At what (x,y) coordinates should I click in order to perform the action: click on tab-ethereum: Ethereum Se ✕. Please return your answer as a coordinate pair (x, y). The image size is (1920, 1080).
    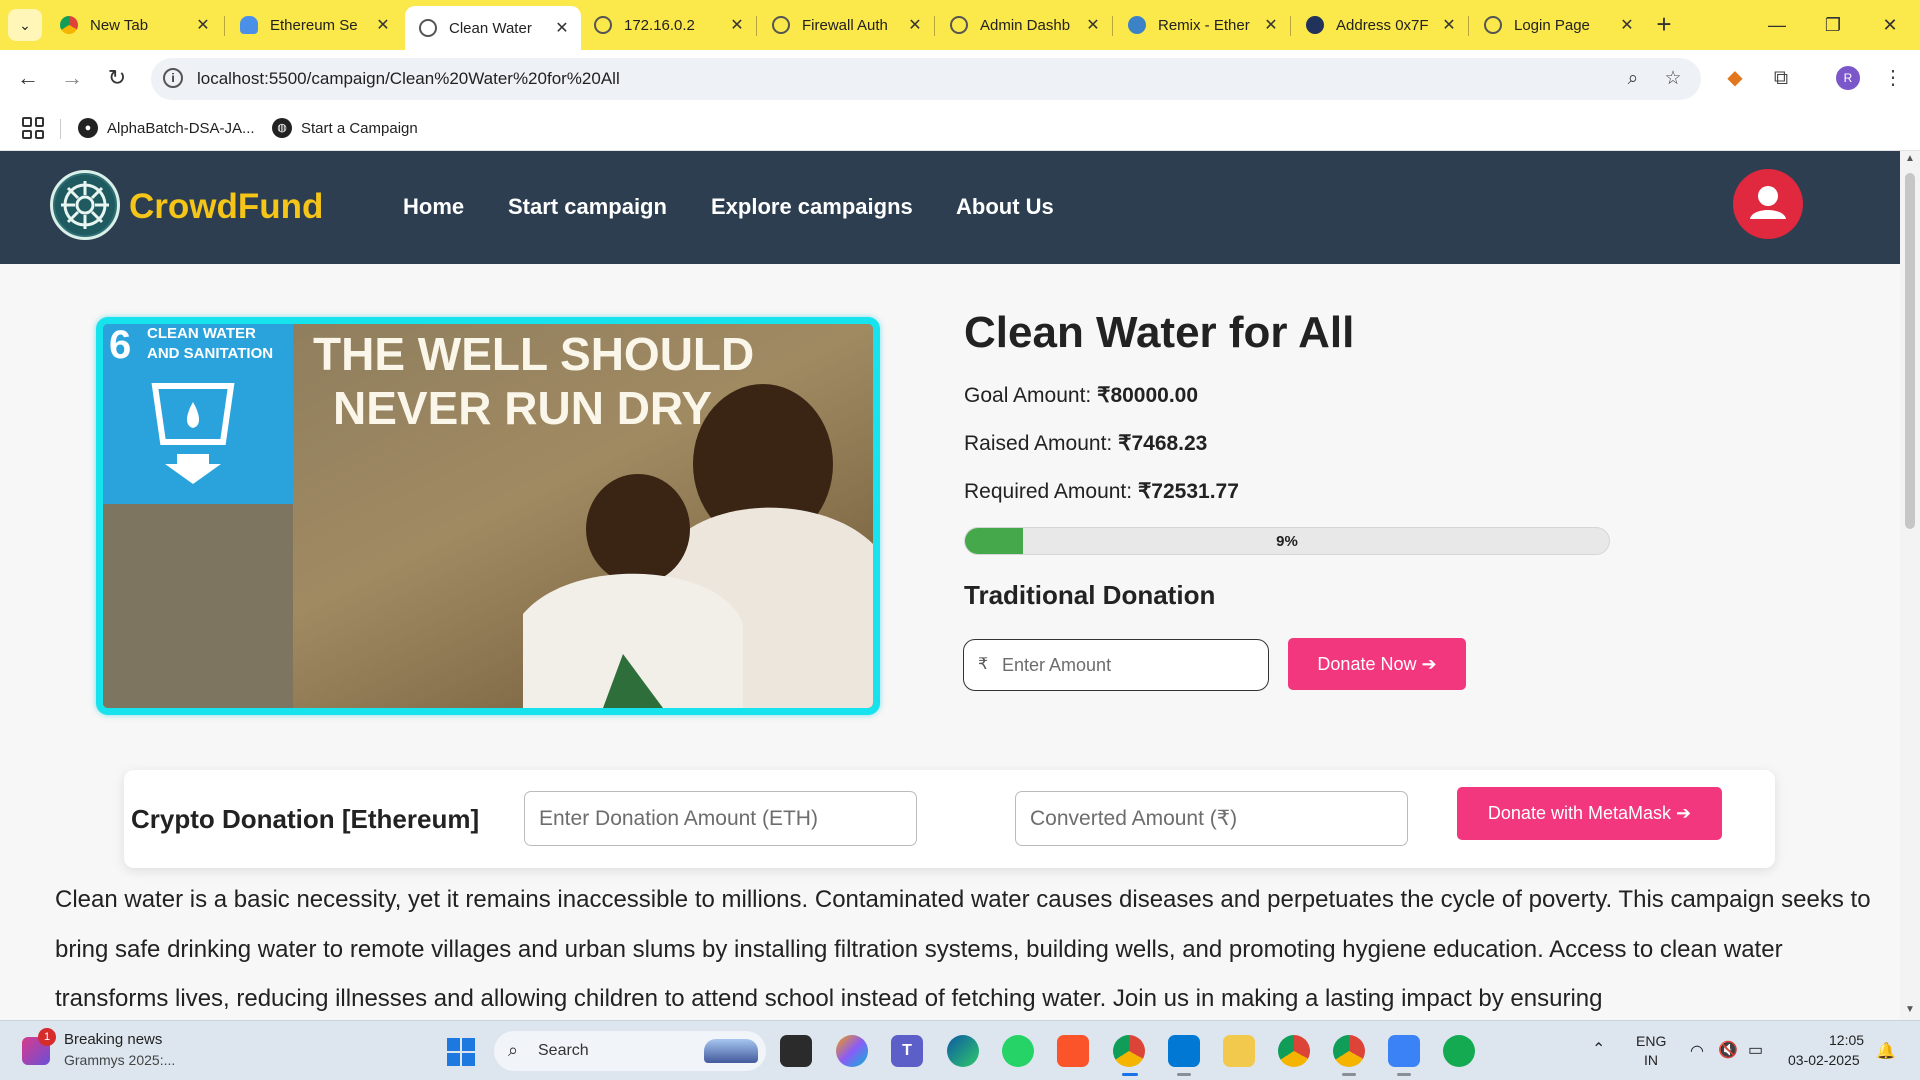
    Looking at the image, I should click on (314, 25).